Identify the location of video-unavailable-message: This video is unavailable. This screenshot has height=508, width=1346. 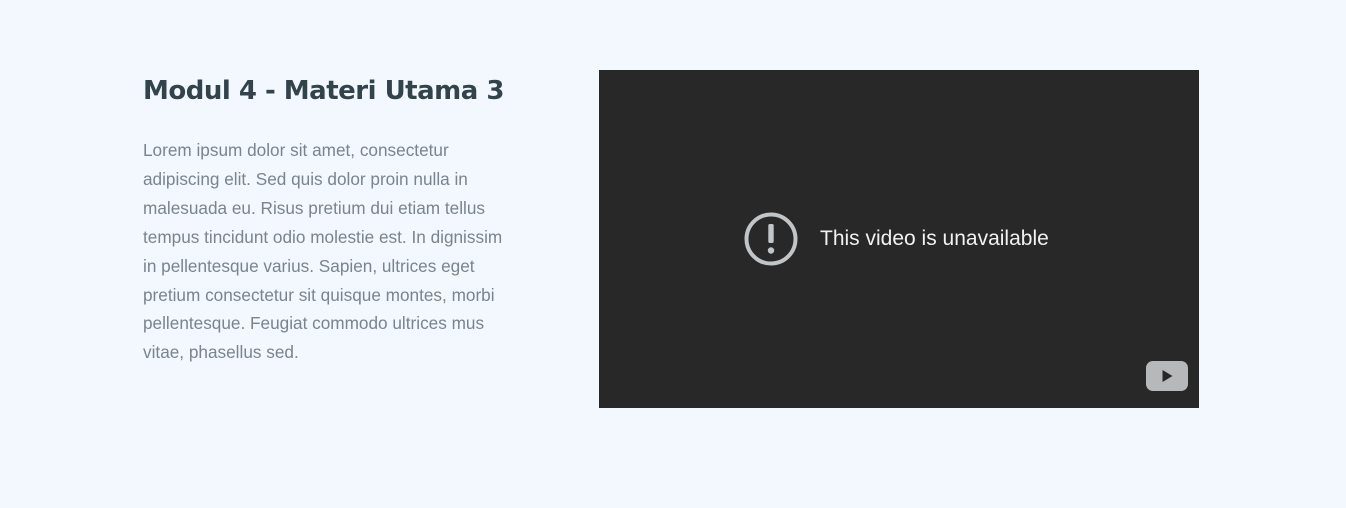
(896, 239).